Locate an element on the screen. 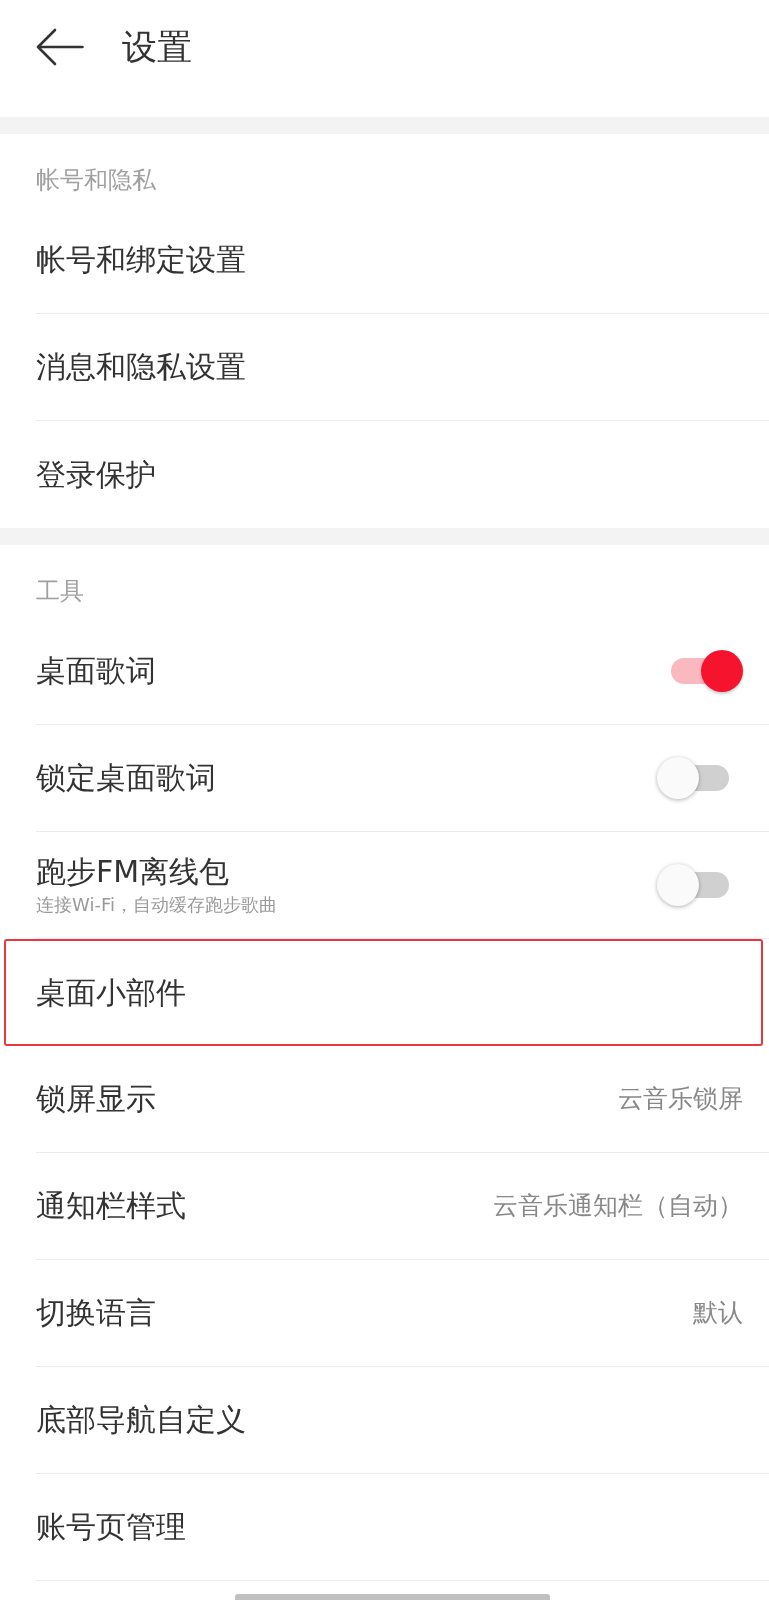  setting-label: 跑步FM离线包 is located at coordinates (133, 872).